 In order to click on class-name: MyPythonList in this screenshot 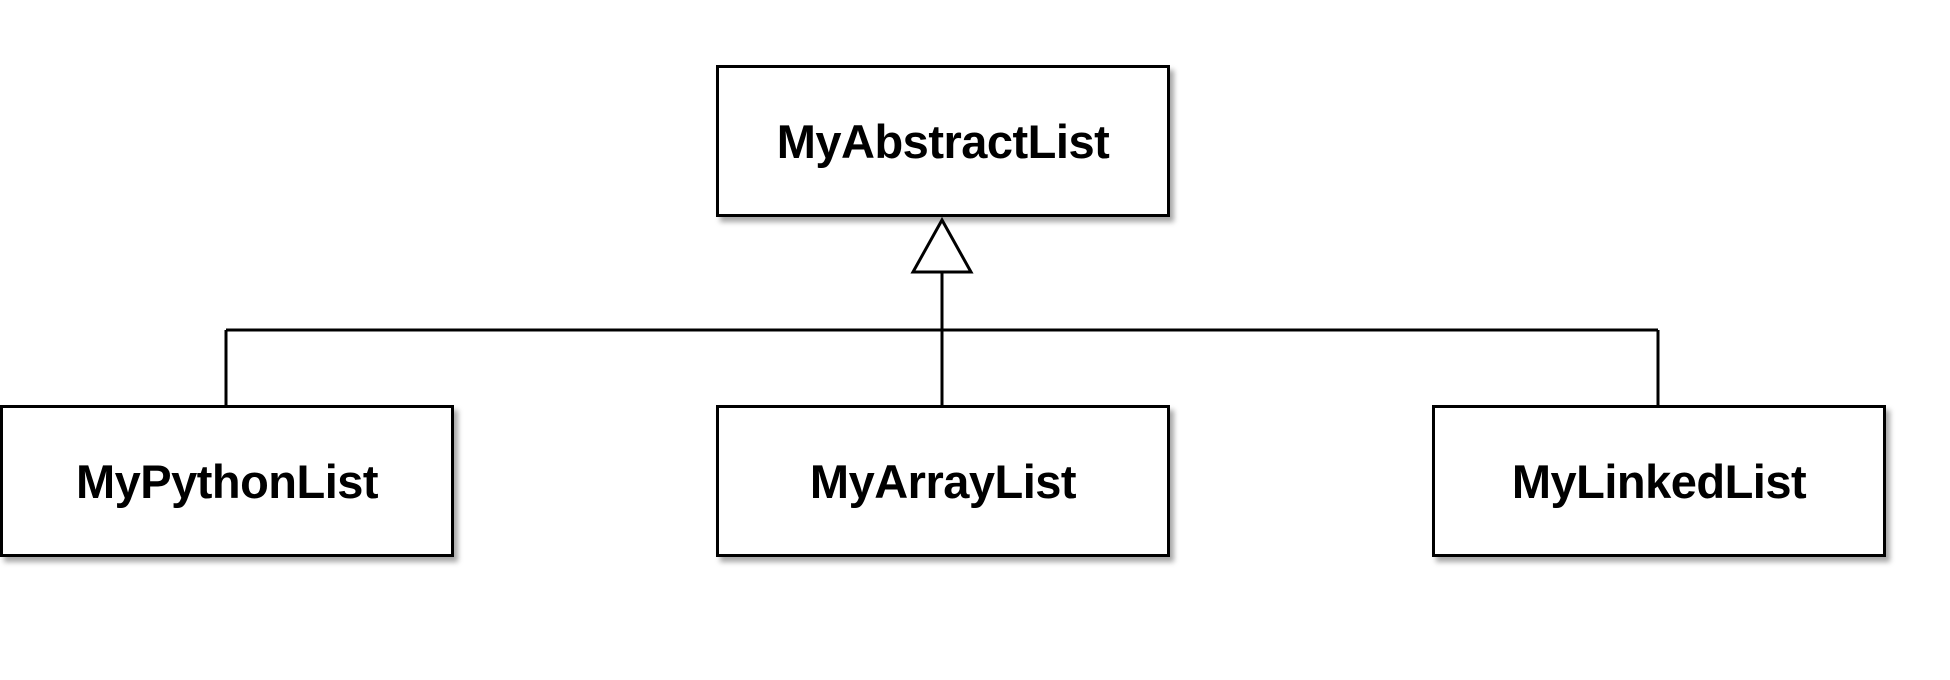, I will do `click(227, 481)`.